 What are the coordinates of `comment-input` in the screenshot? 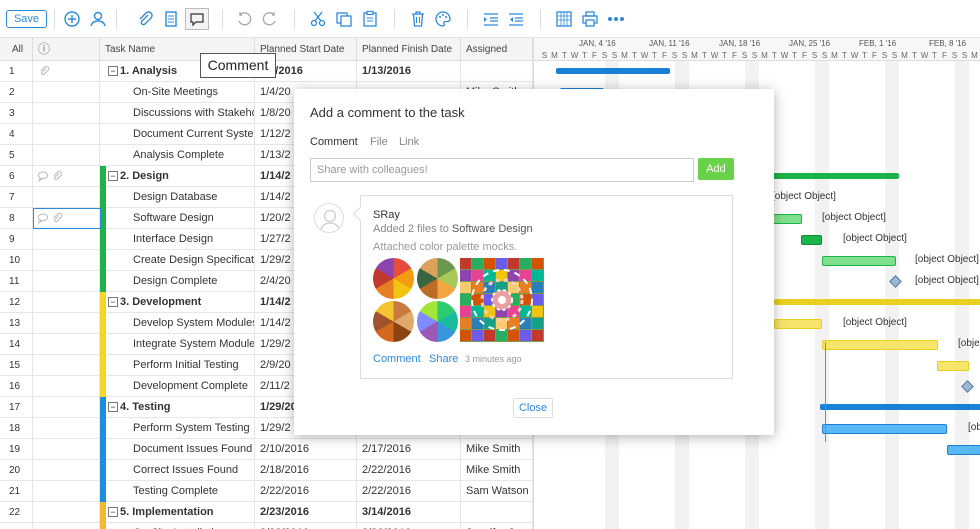 It's located at (502, 170).